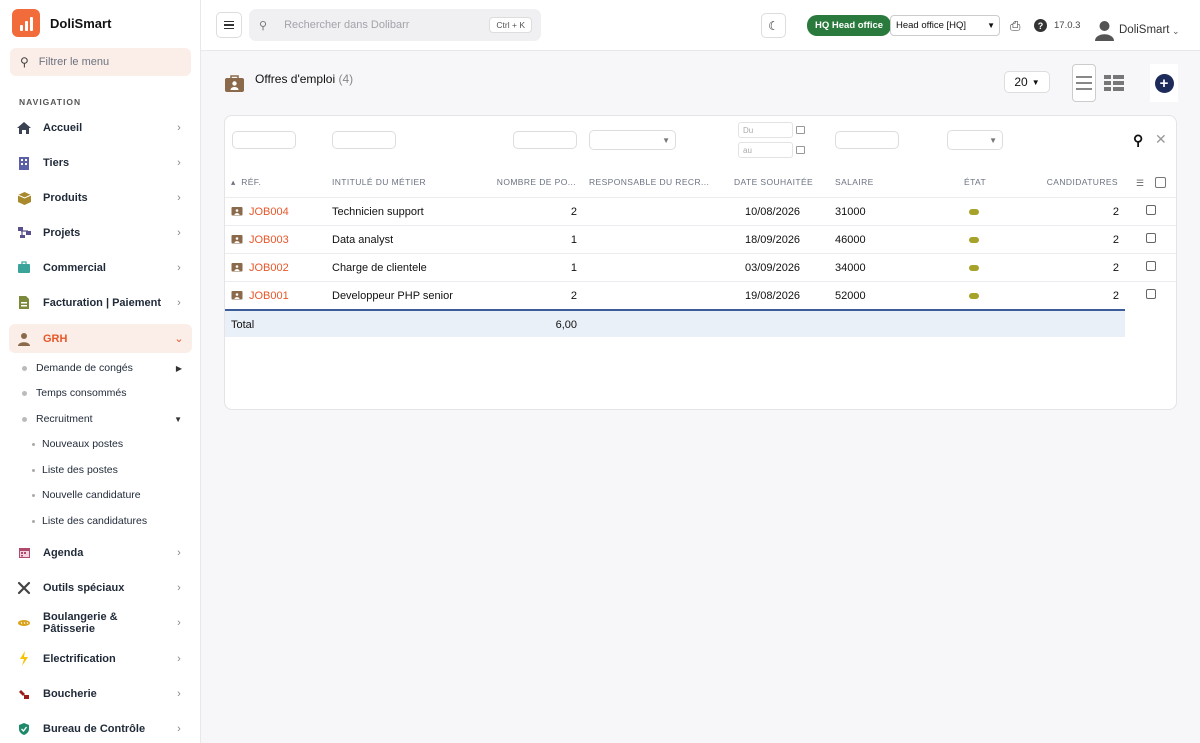 The width and height of the screenshot is (1200, 743). What do you see at coordinates (1104, 30) in the screenshot?
I see `avatar` at bounding box center [1104, 30].